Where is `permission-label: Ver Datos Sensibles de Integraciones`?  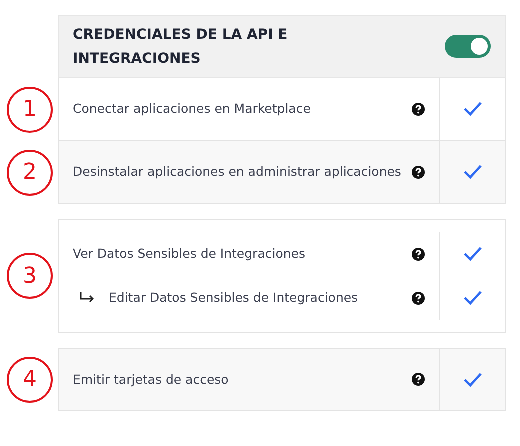 permission-label: Ver Datos Sensibles de Integraciones is located at coordinates (189, 254).